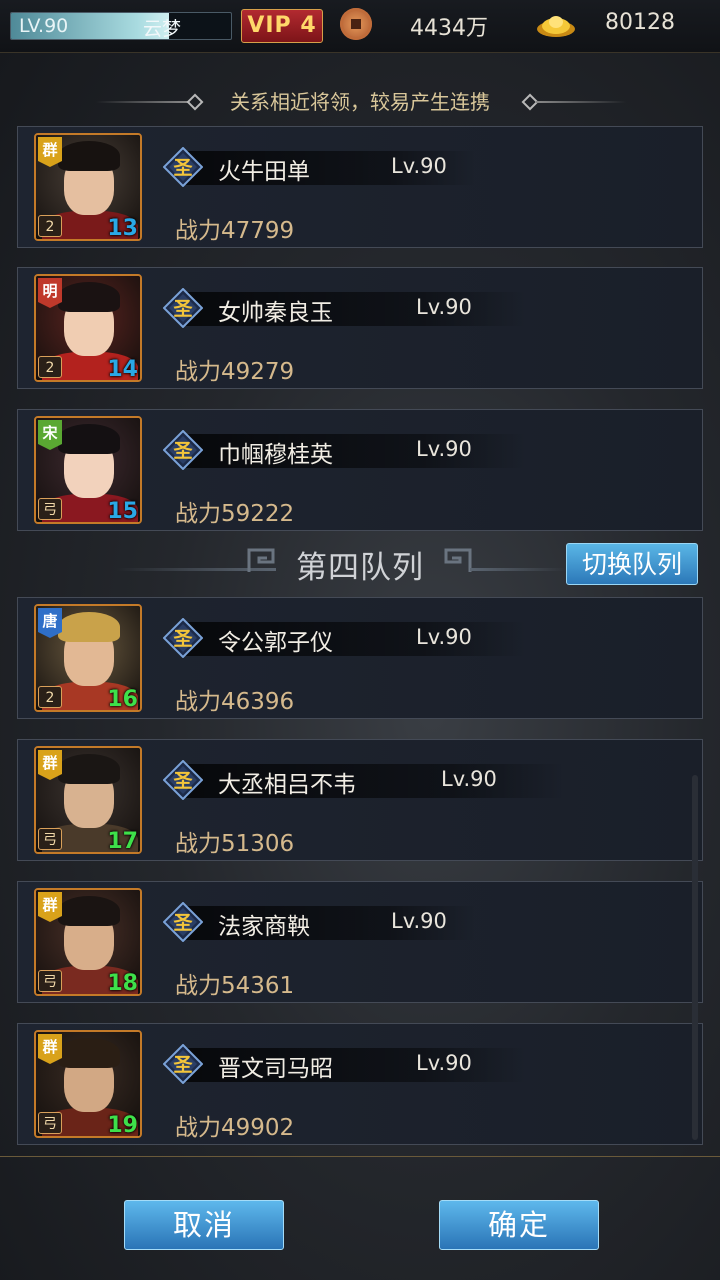 The height and width of the screenshot is (1280, 720). What do you see at coordinates (88, 328) in the screenshot?
I see `general-portrait: 明 2 14` at bounding box center [88, 328].